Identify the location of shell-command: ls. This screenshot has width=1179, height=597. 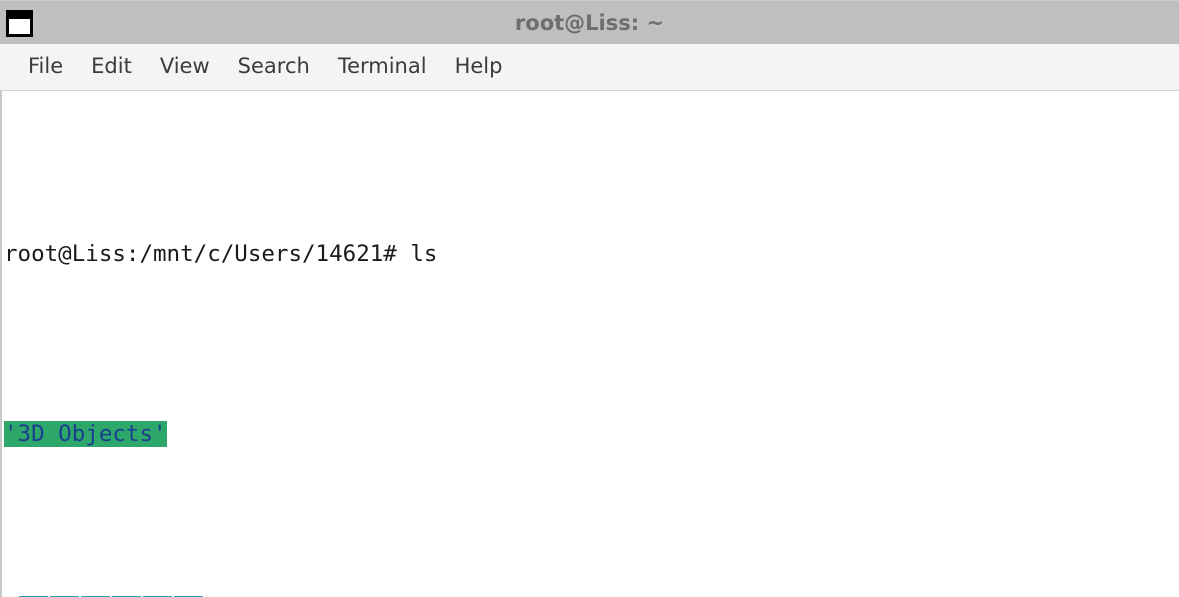
(424, 254).